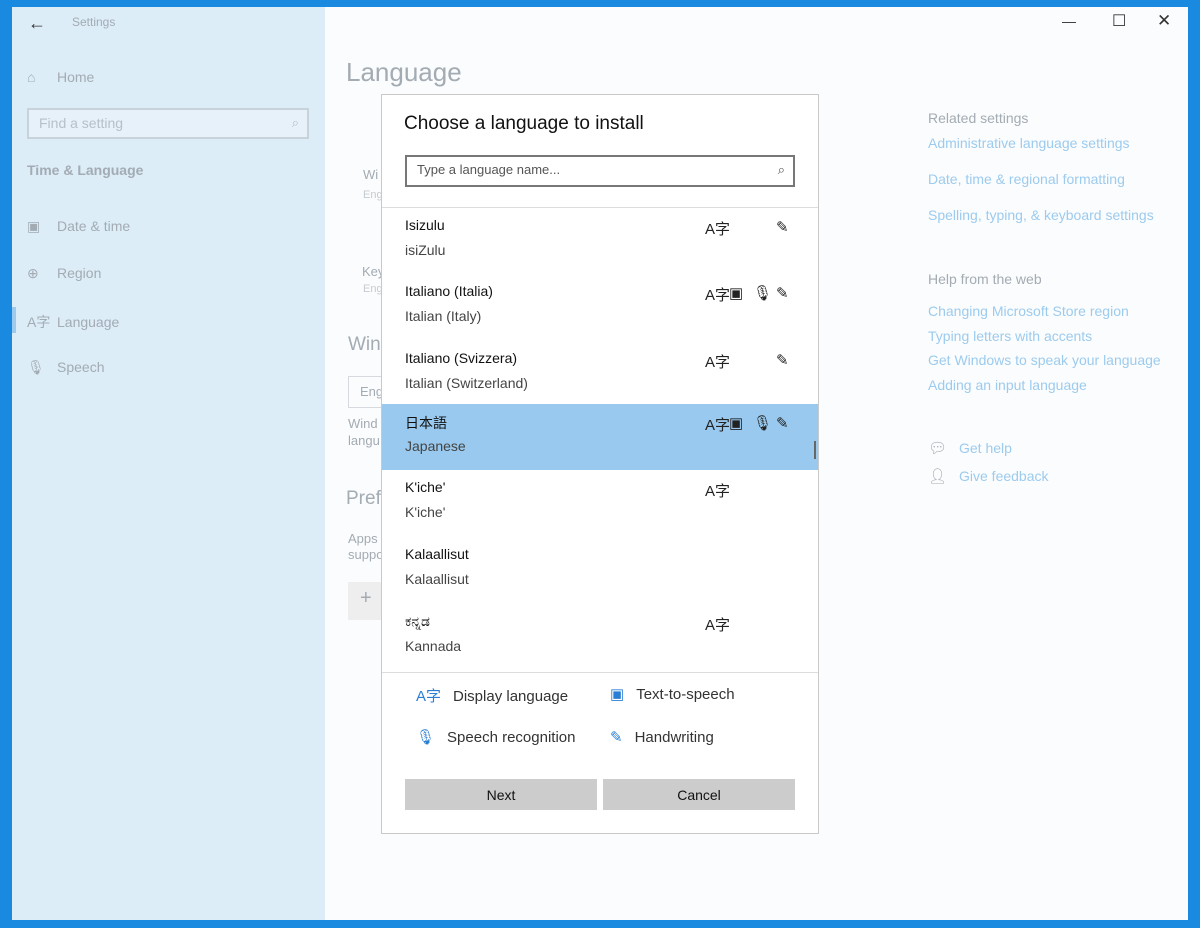  What do you see at coordinates (39, 322) in the screenshot?
I see `language-icon: A字` at bounding box center [39, 322].